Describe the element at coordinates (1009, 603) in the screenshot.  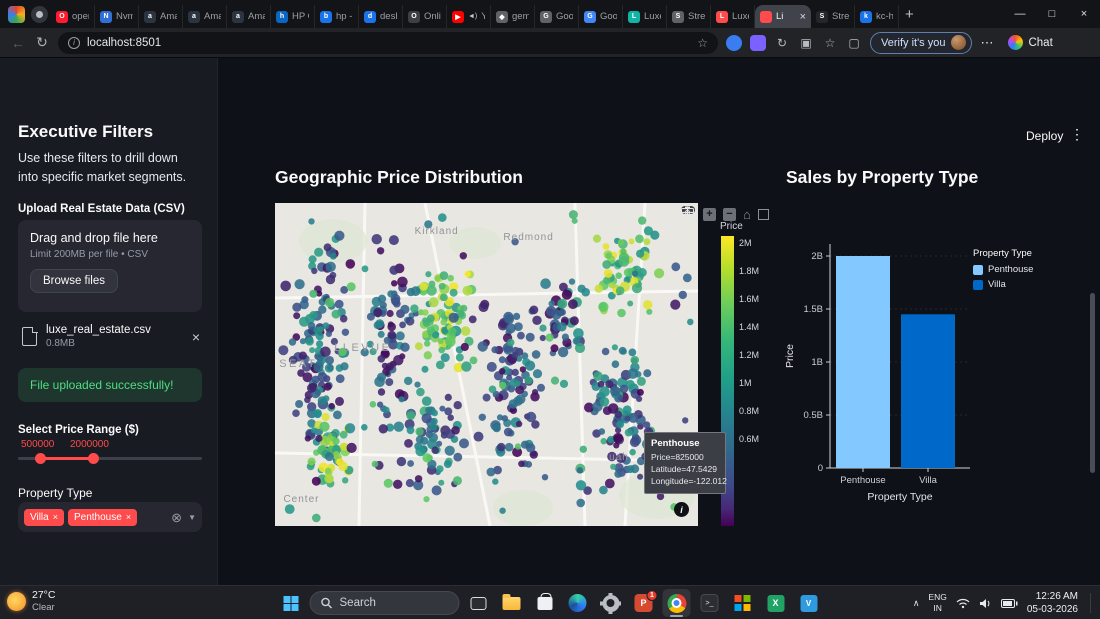
I see `battery-icon` at that location.